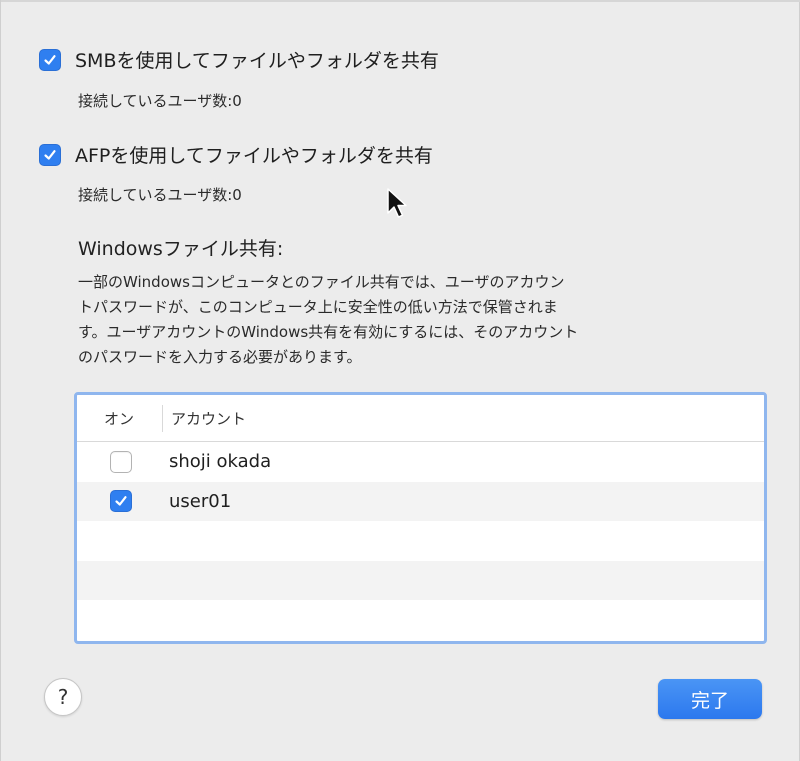  What do you see at coordinates (181, 249) in the screenshot?
I see `windows-sharing-title: Windowsファイル共有:` at bounding box center [181, 249].